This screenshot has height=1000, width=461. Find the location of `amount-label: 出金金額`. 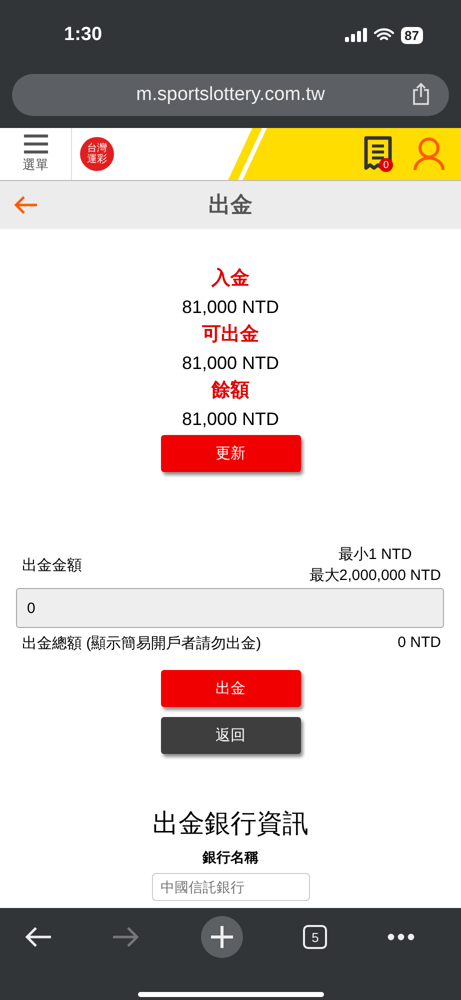

amount-label: 出金金額 is located at coordinates (52, 565).